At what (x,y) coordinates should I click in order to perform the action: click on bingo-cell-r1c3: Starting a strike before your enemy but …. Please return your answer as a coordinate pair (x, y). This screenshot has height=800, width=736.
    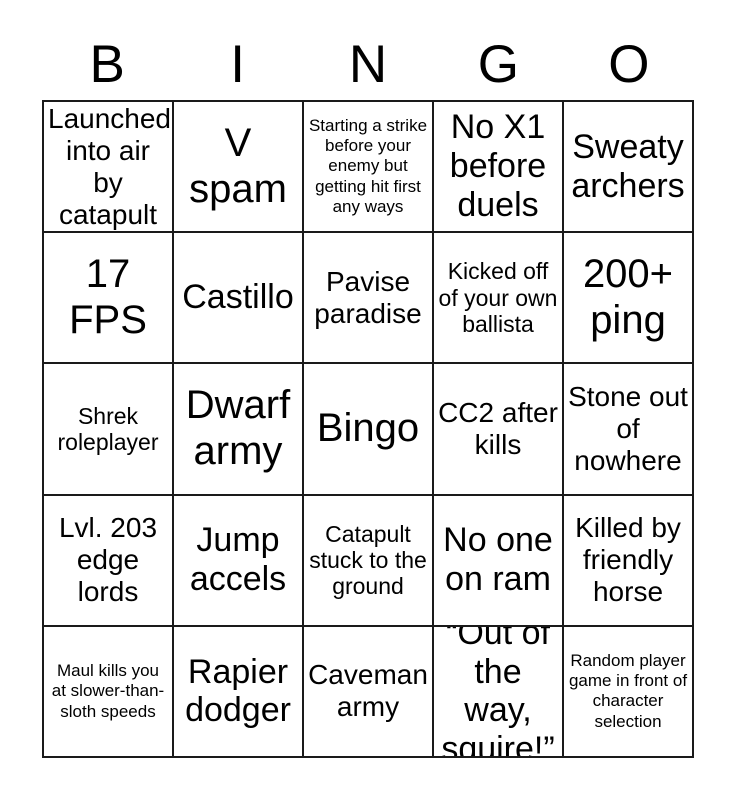
    Looking at the image, I should click on (369, 168).